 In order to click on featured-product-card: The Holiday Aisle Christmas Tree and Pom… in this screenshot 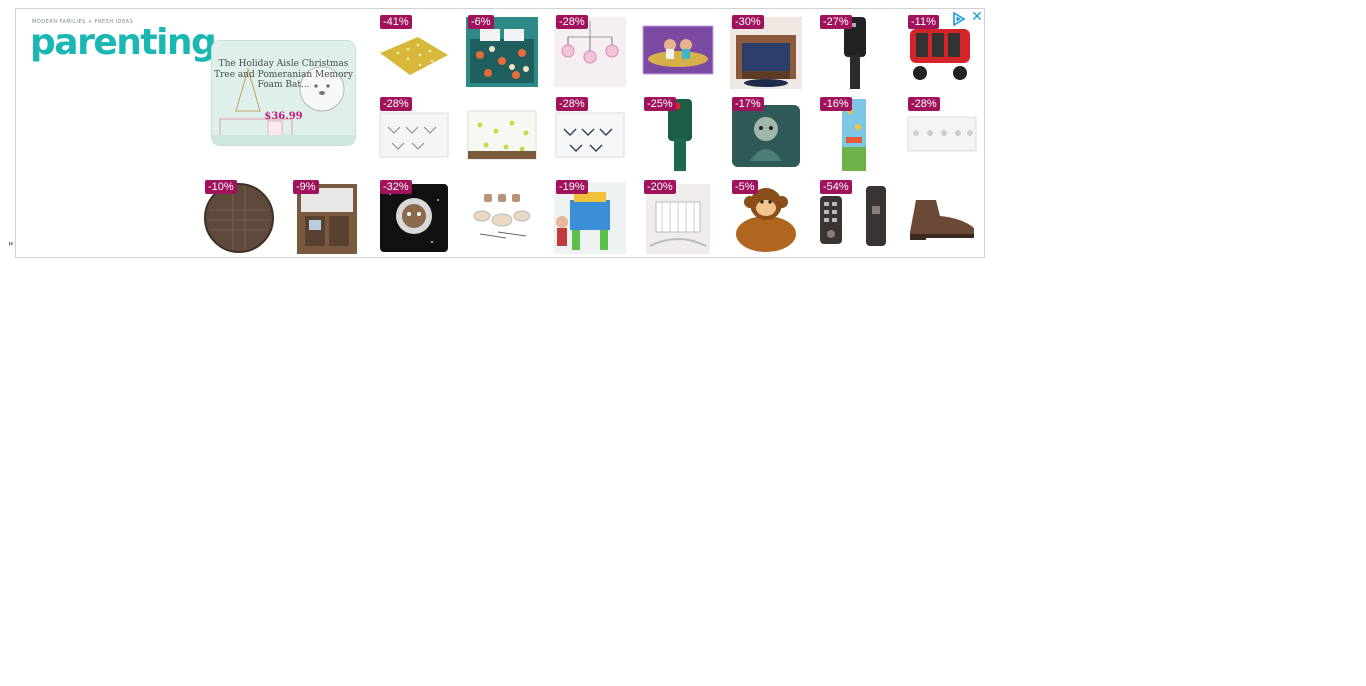, I will do `click(283, 93)`.